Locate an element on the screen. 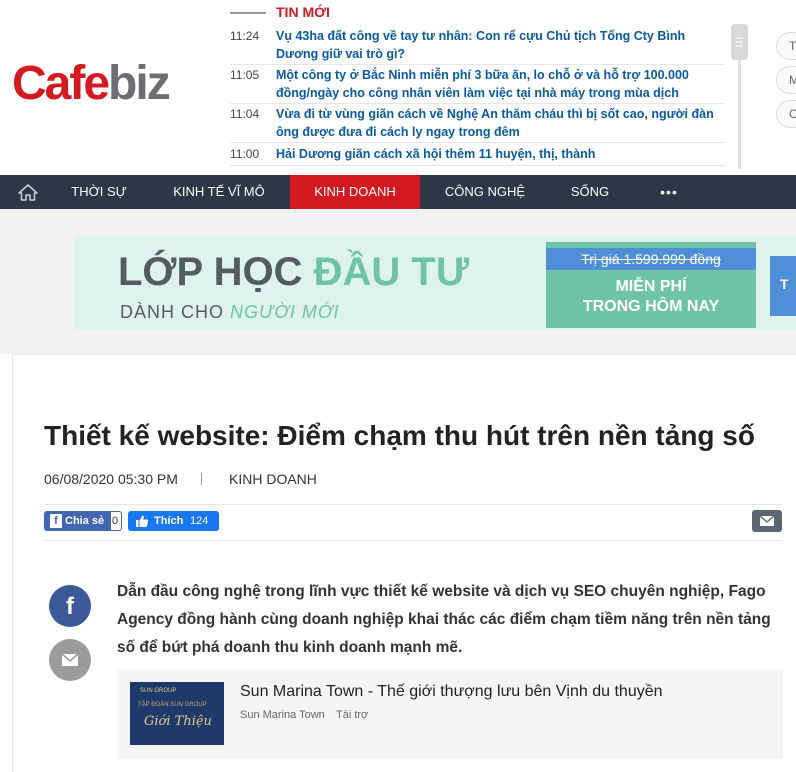  banner-headline-a: LỚP HỌC is located at coordinates (216, 272).